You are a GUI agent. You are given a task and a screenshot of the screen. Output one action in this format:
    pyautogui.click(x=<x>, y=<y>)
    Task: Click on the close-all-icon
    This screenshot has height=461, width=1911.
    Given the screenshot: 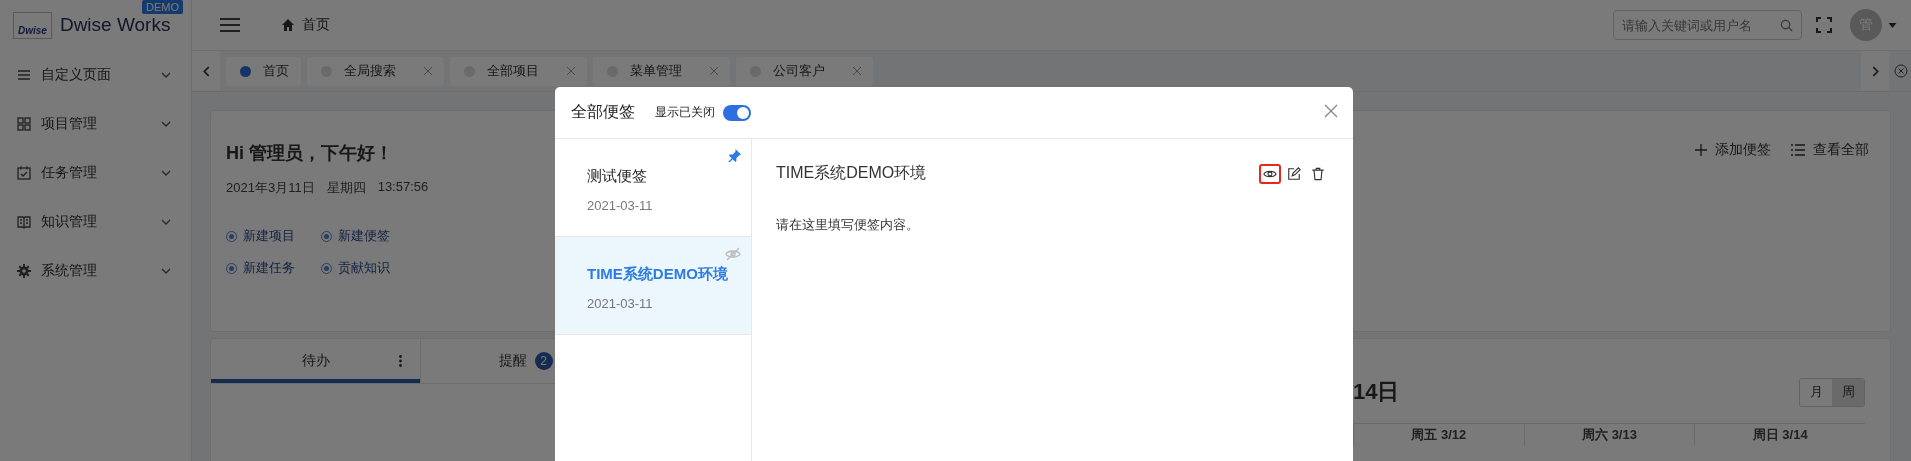 What is the action you would take?
    pyautogui.click(x=1901, y=71)
    